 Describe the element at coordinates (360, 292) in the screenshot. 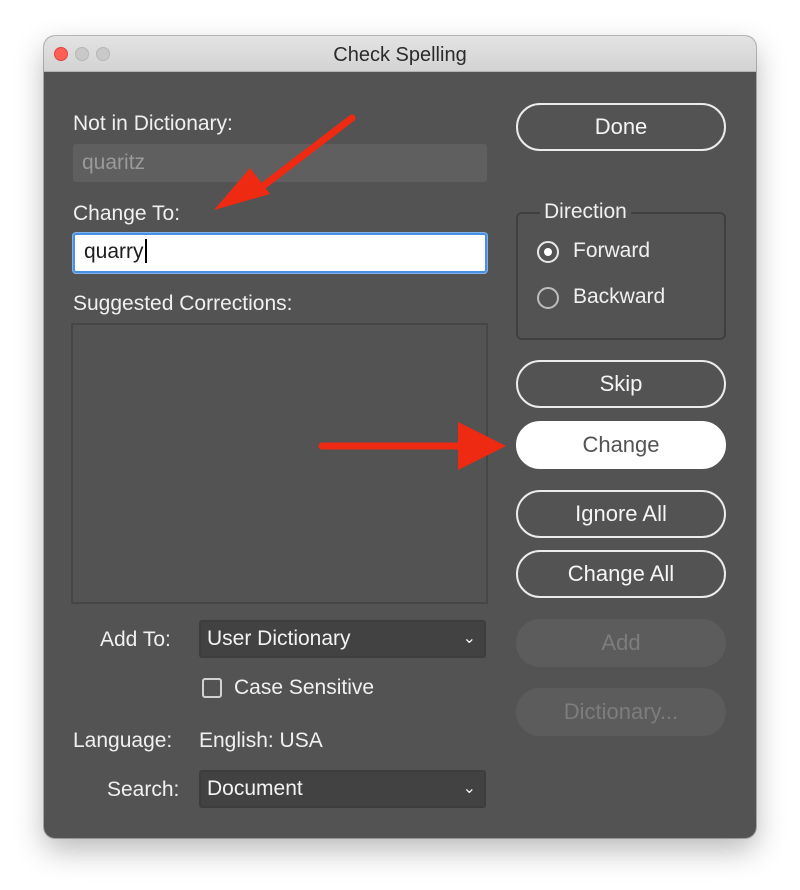

I see `annotation-arrows` at that location.